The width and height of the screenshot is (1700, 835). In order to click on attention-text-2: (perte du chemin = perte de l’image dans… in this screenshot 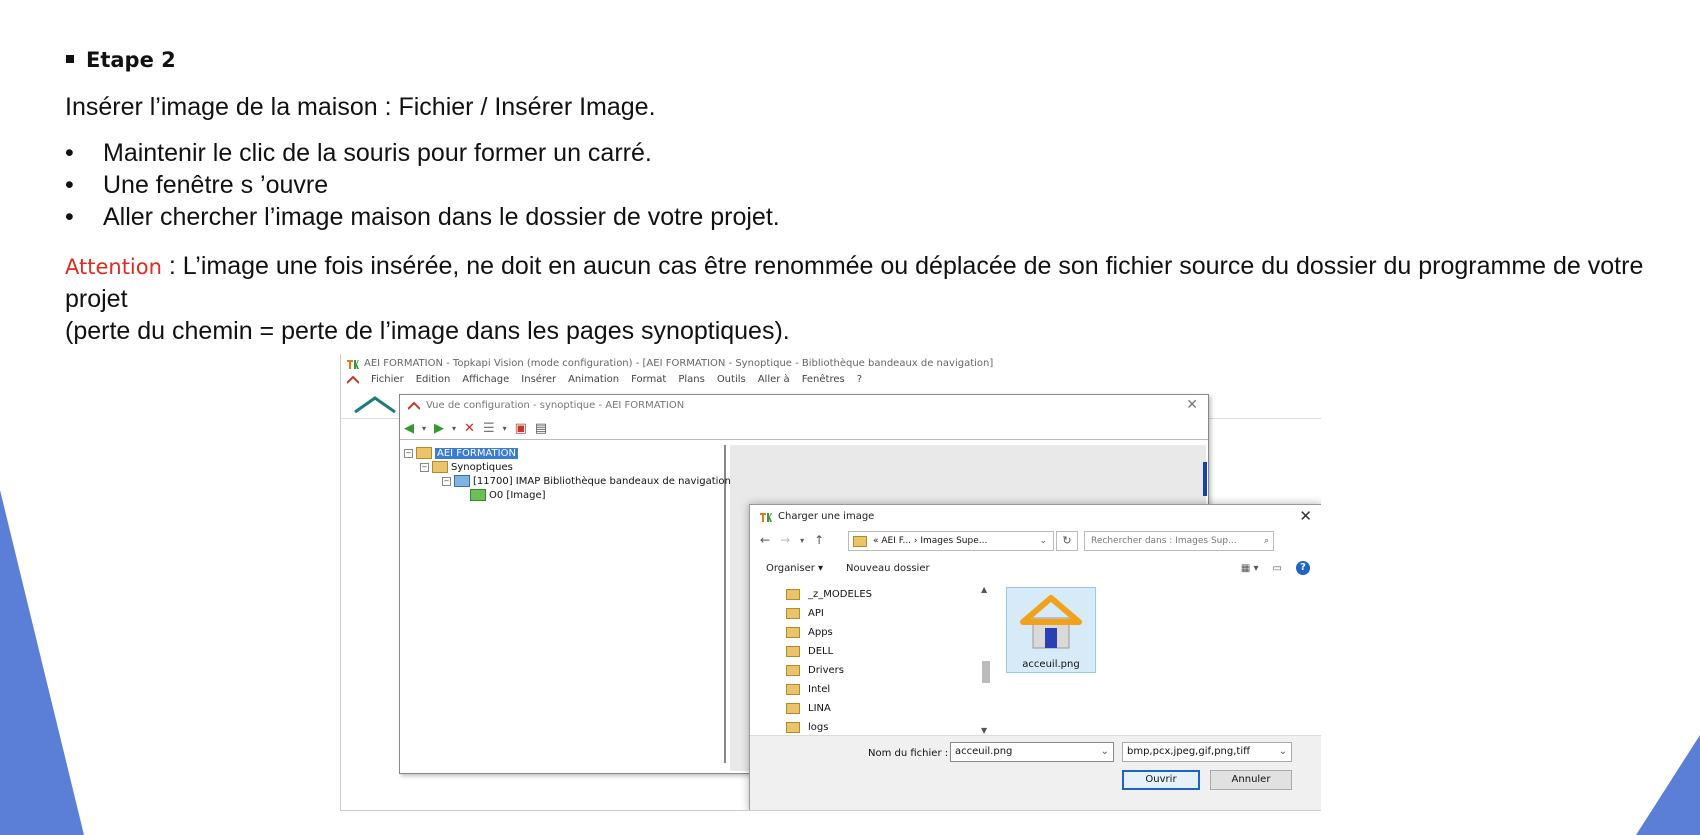, I will do `click(427, 331)`.